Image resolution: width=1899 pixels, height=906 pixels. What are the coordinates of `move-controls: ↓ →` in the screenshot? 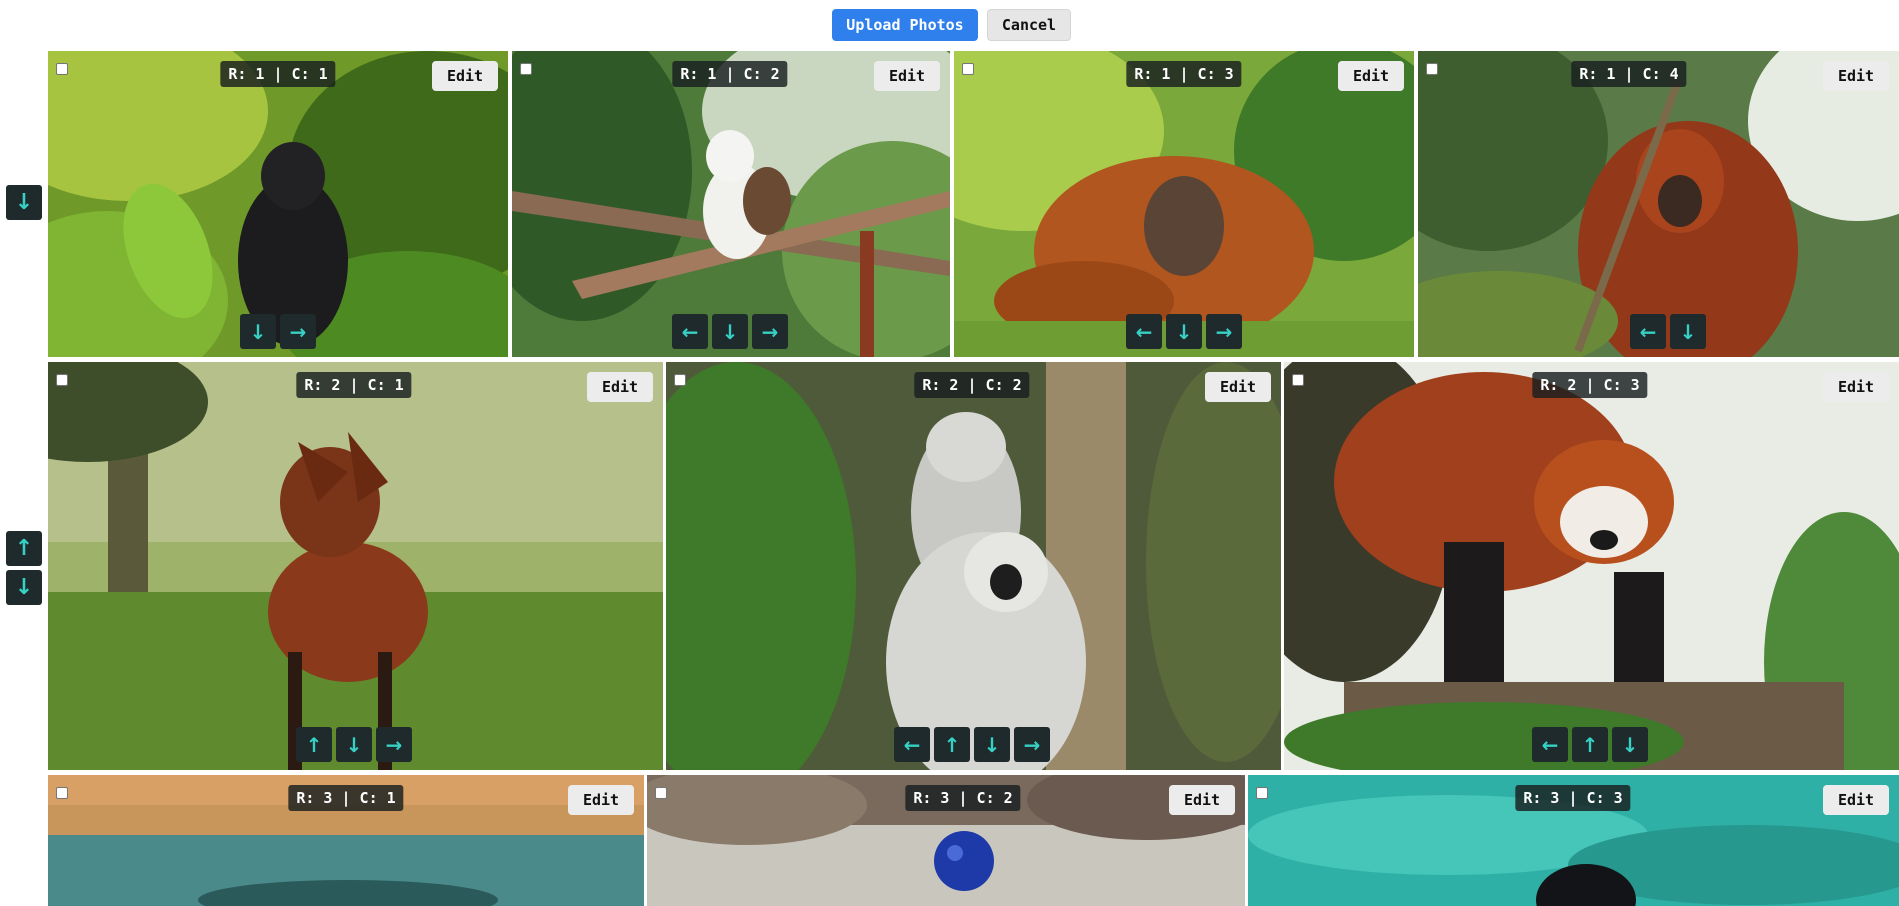 It's located at (278, 331).